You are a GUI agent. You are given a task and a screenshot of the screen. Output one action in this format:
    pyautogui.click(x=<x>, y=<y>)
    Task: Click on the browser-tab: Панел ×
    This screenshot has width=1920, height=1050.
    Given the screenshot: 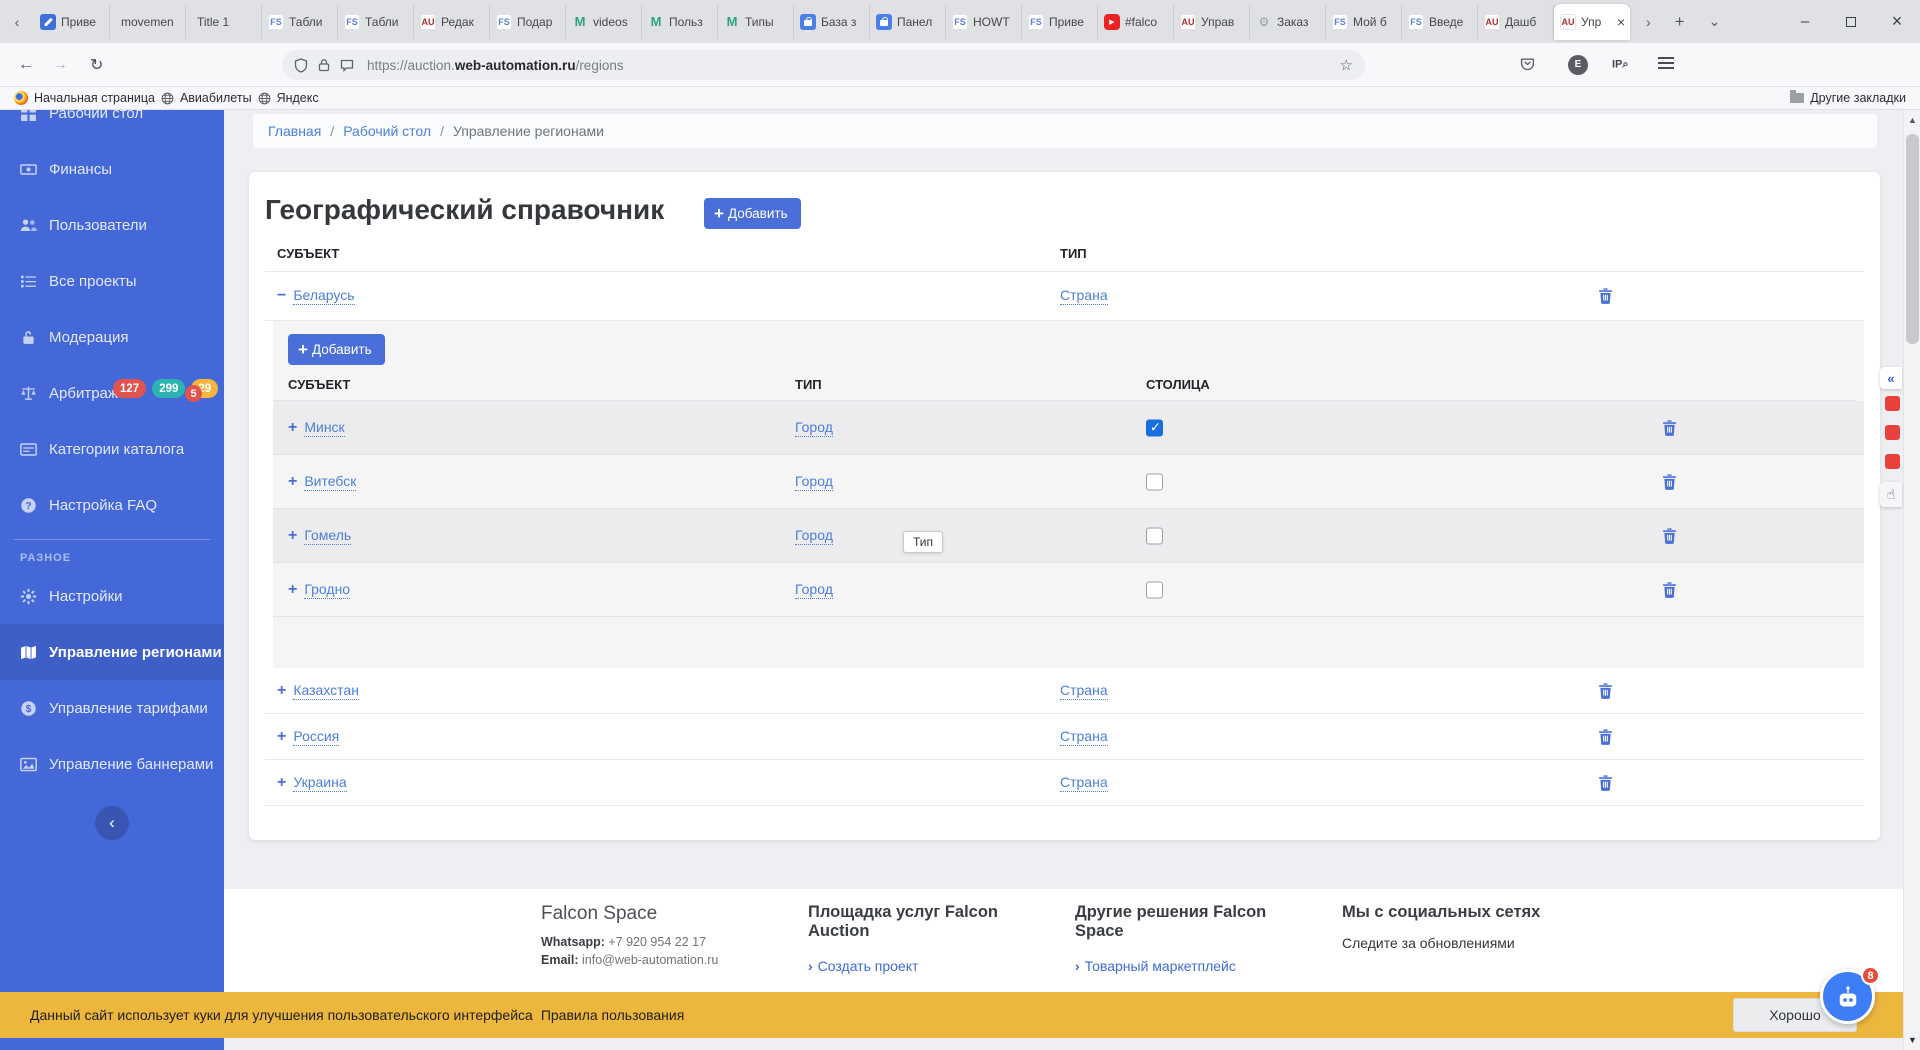 What is the action you would take?
    pyautogui.click(x=908, y=21)
    